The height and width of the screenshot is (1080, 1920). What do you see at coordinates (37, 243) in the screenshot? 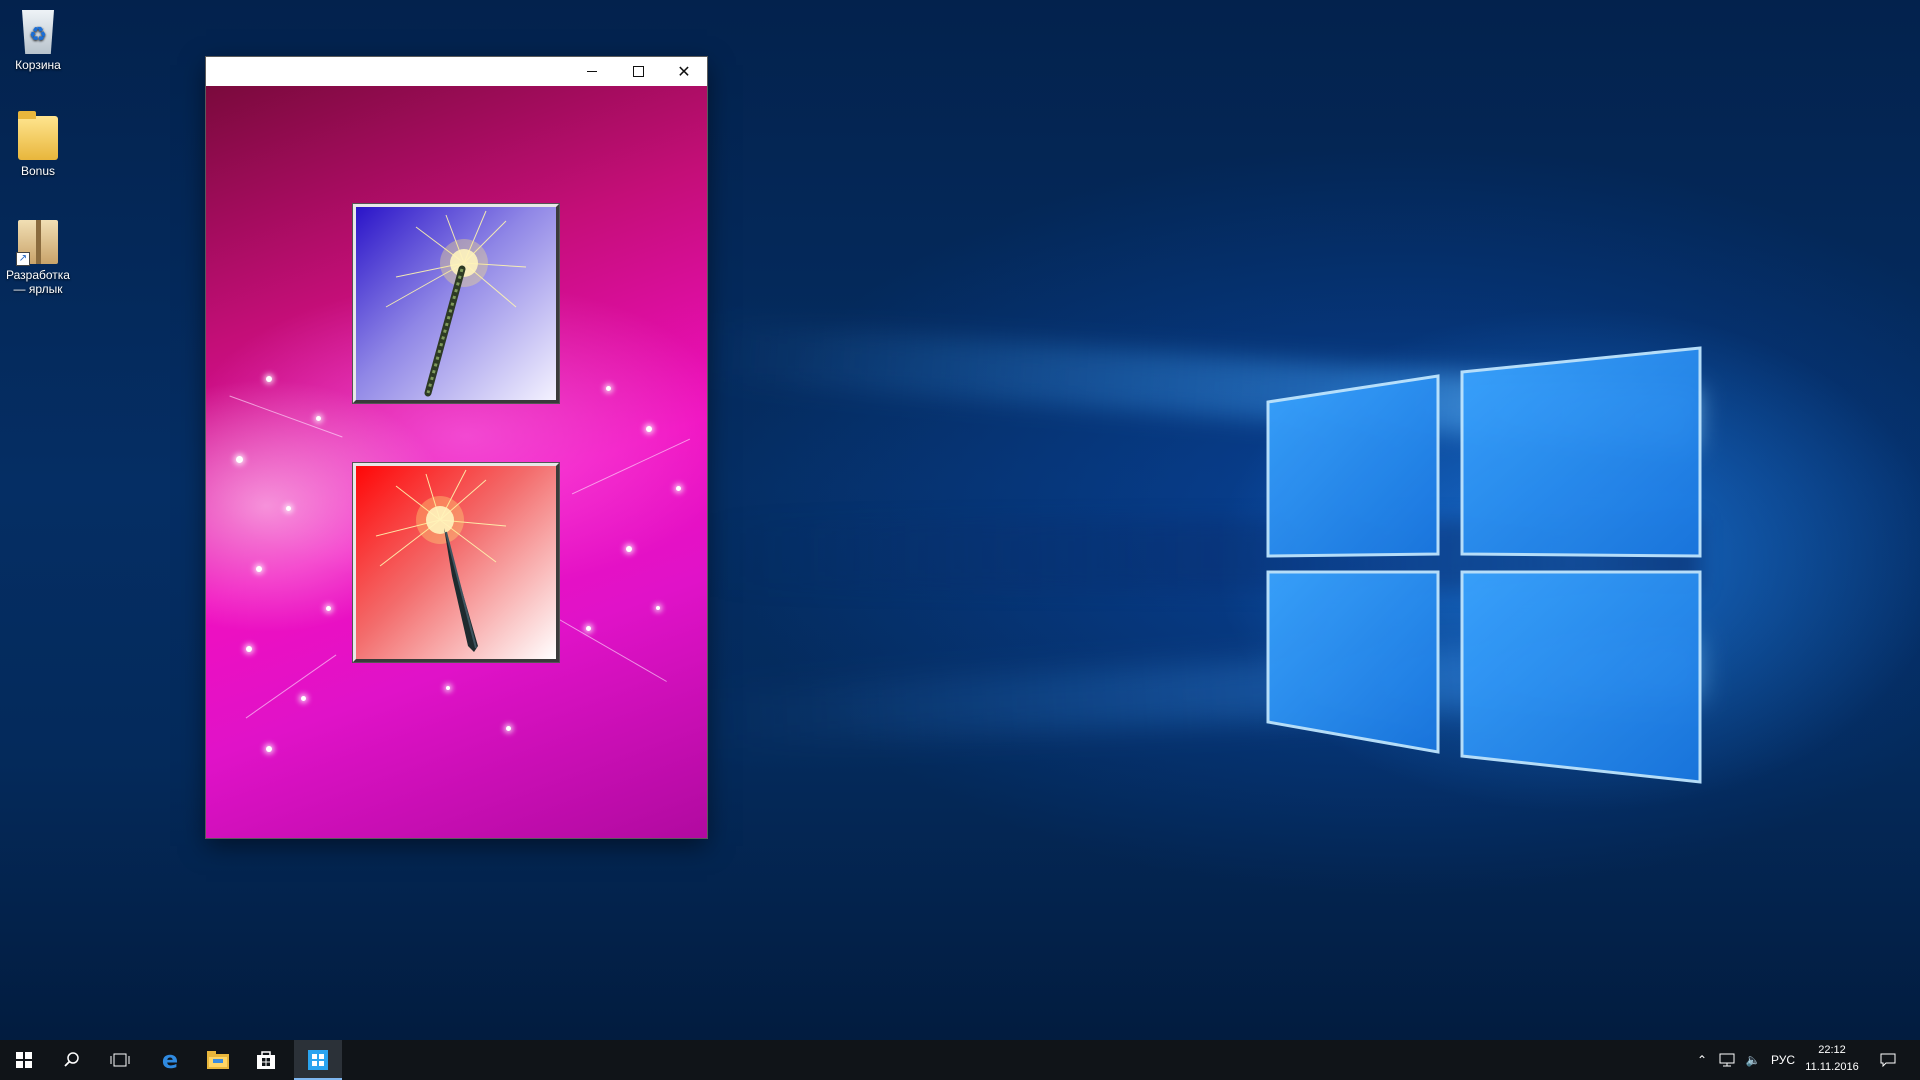
I see `package-icon: ↗` at bounding box center [37, 243].